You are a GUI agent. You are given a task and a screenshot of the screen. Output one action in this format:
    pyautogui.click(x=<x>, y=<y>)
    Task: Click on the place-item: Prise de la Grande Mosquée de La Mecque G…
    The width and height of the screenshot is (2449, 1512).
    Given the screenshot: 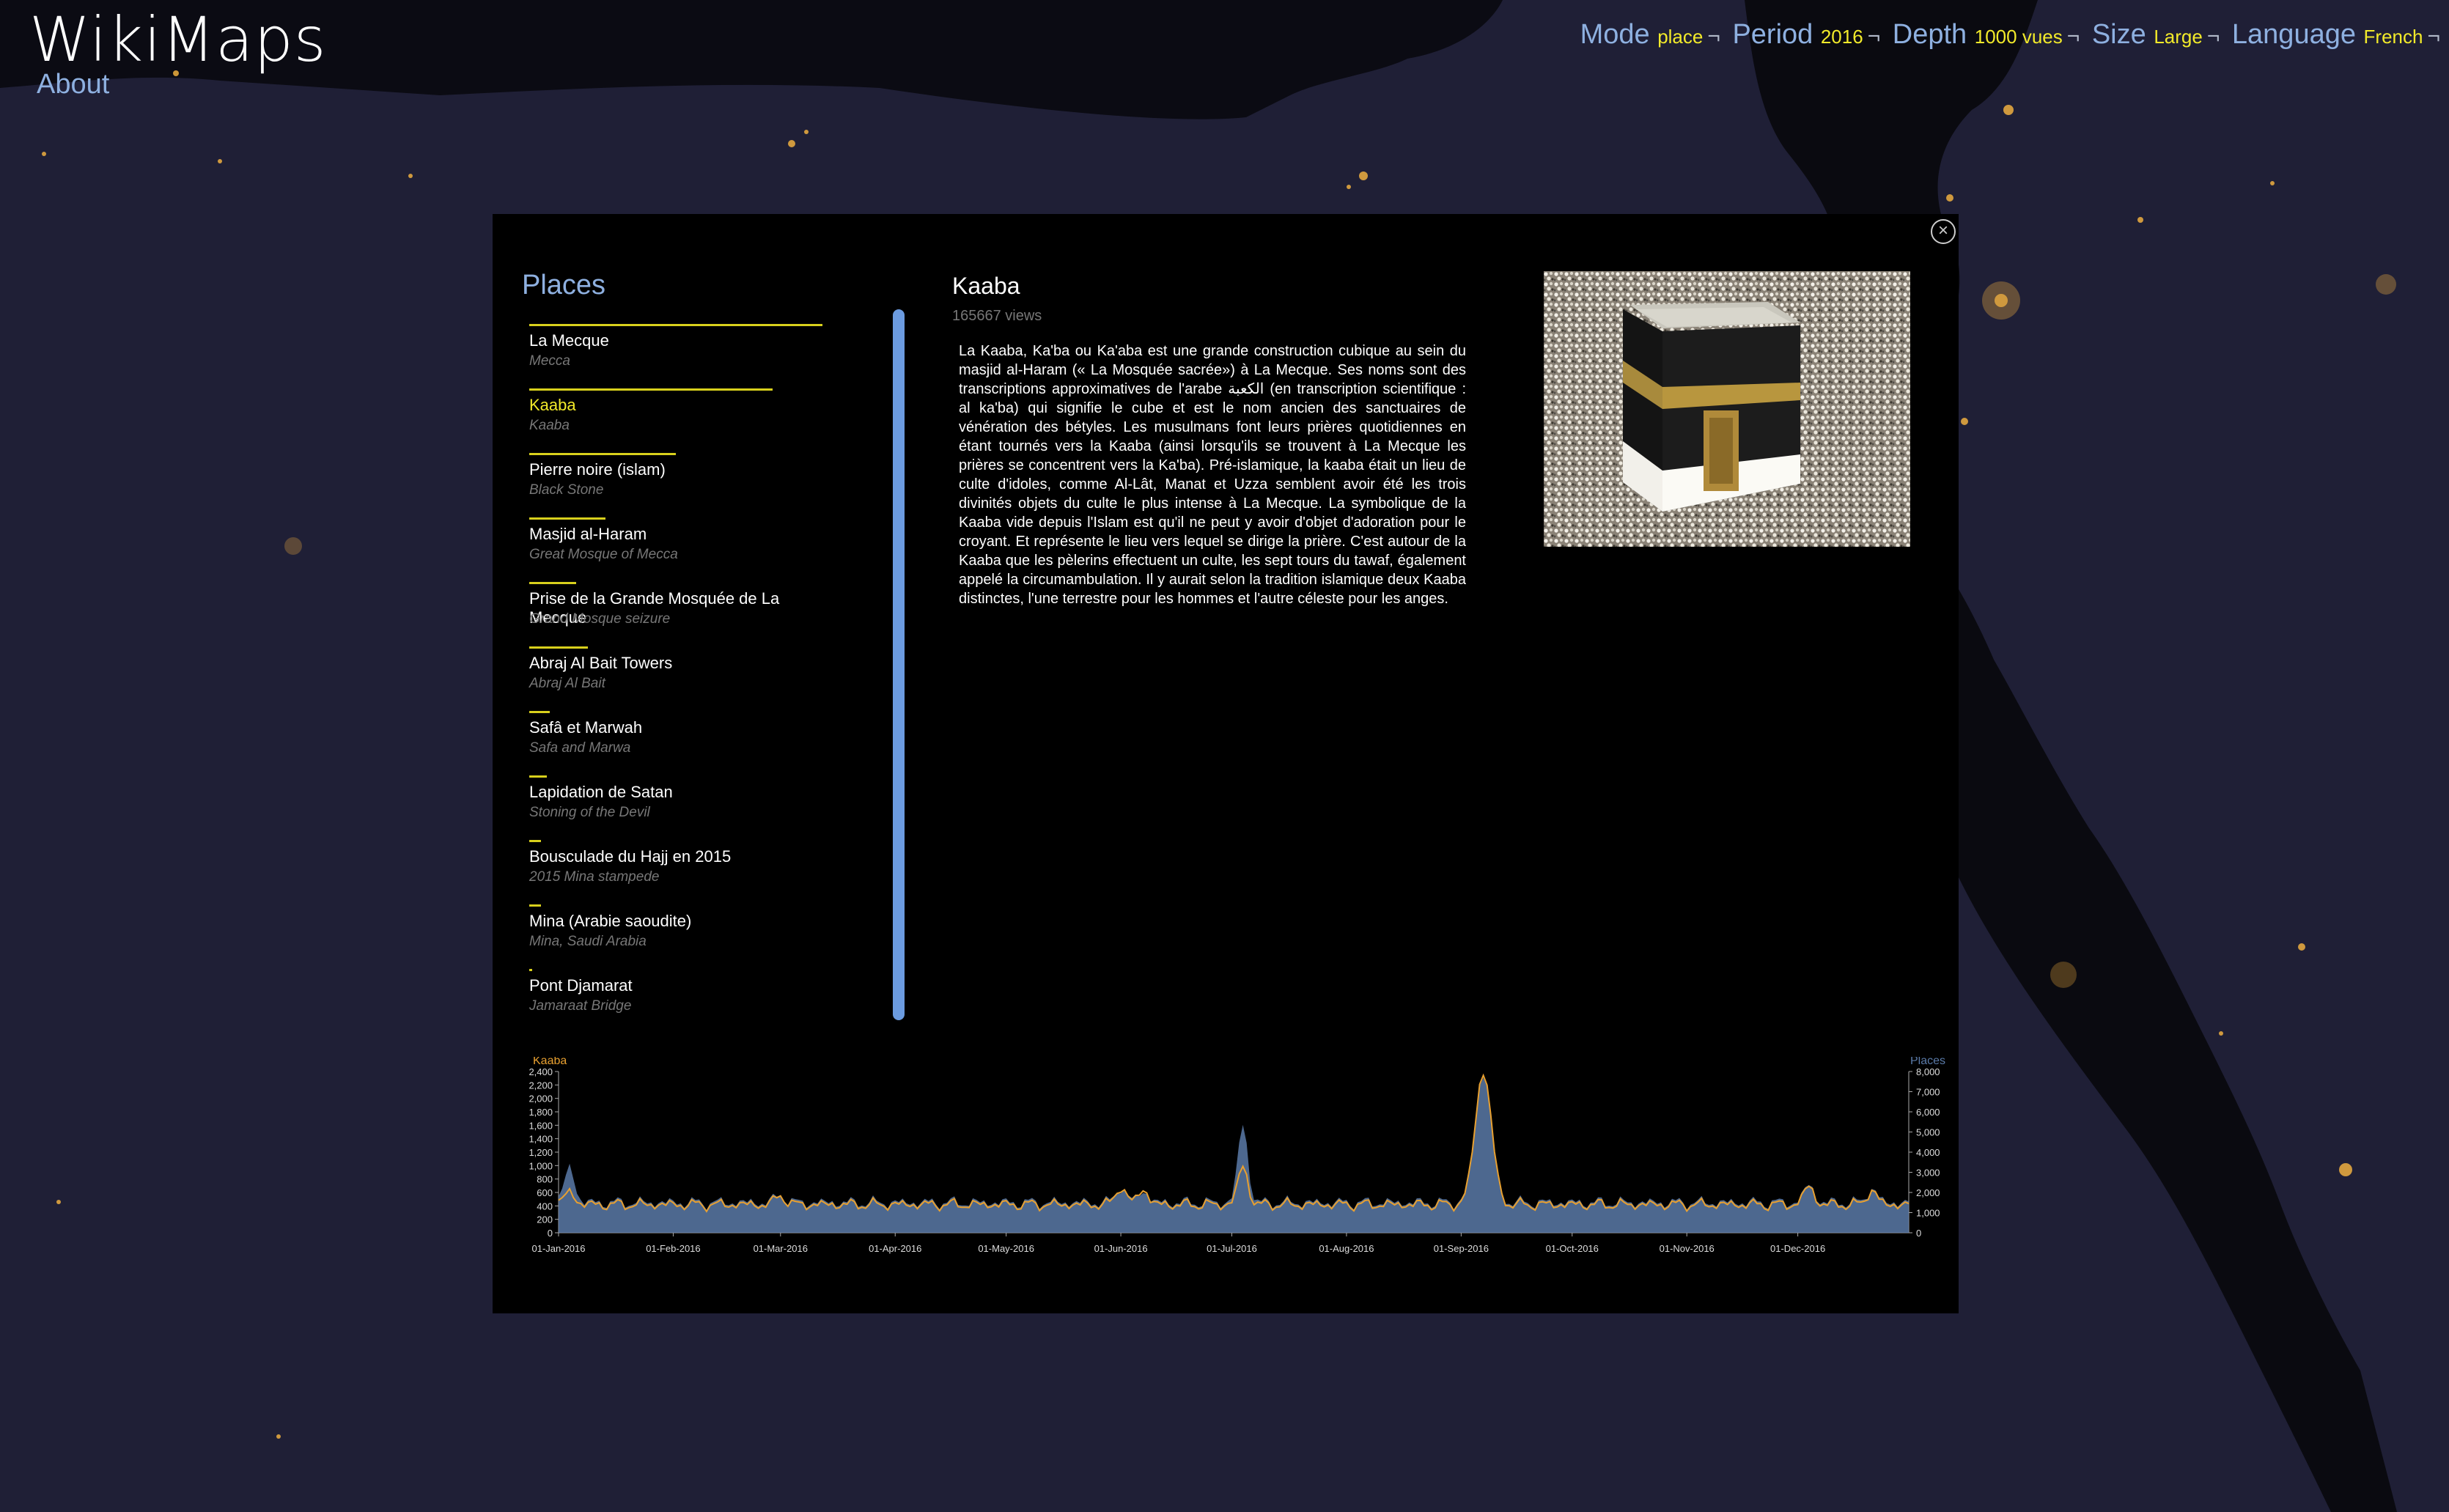 What is the action you would take?
    pyautogui.click(x=679, y=614)
    